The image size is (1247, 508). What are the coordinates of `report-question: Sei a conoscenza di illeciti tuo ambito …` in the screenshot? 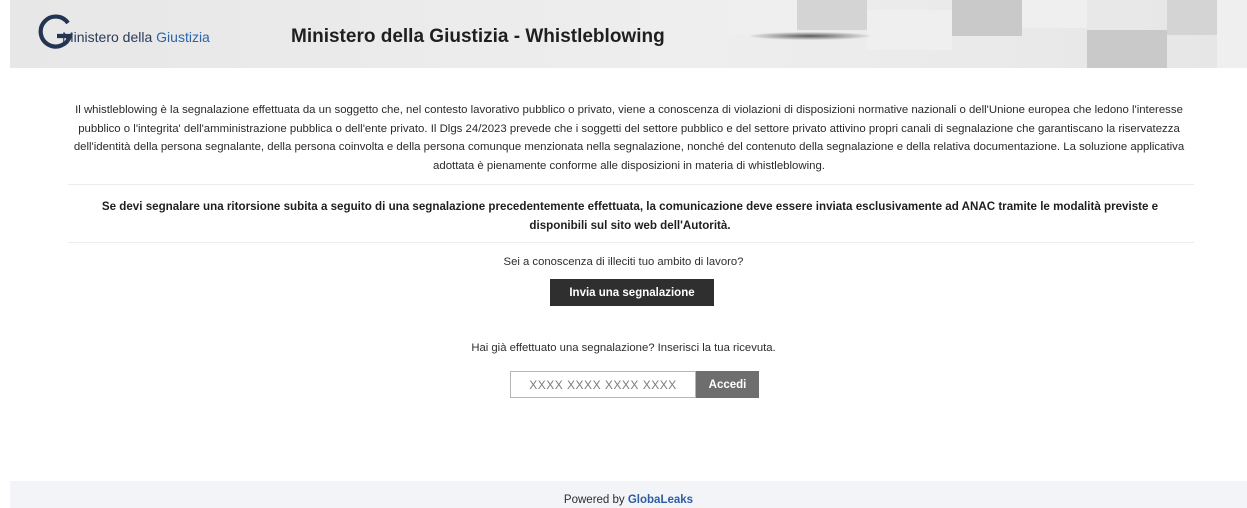 It's located at (623, 262).